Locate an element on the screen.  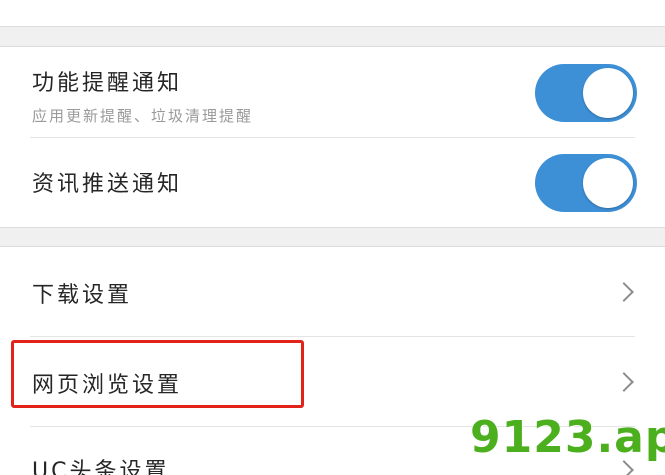
watermark-logo: 9123.app is located at coordinates (567, 437).